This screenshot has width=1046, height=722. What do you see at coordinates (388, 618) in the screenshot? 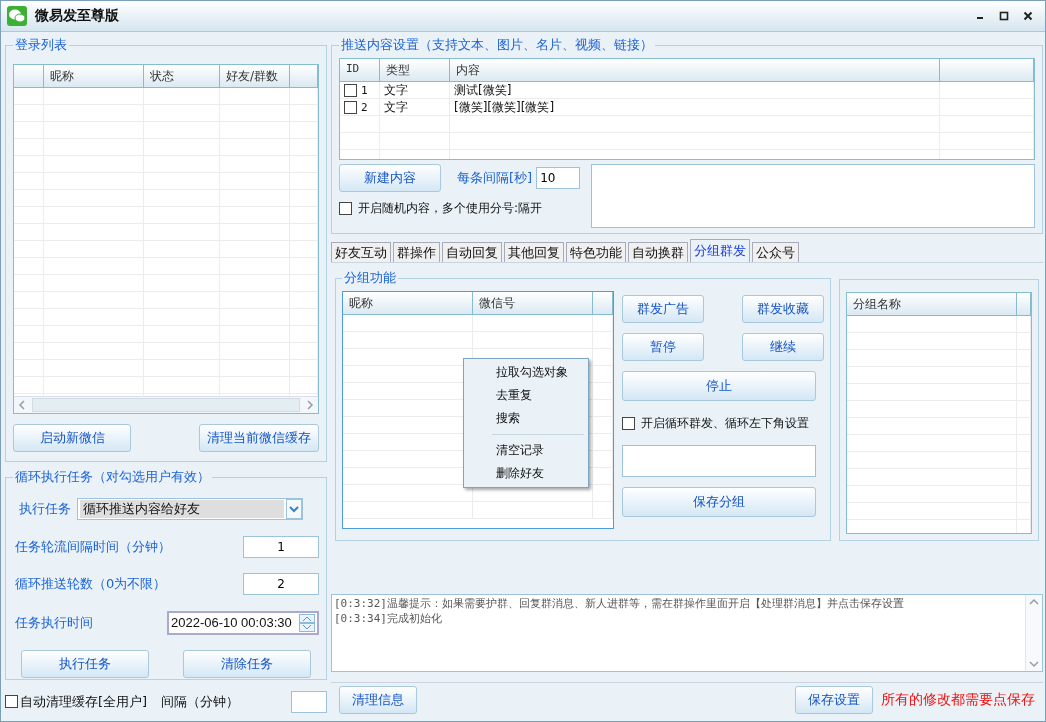
I see `log-line: [0:3:34]完成初始化` at bounding box center [388, 618].